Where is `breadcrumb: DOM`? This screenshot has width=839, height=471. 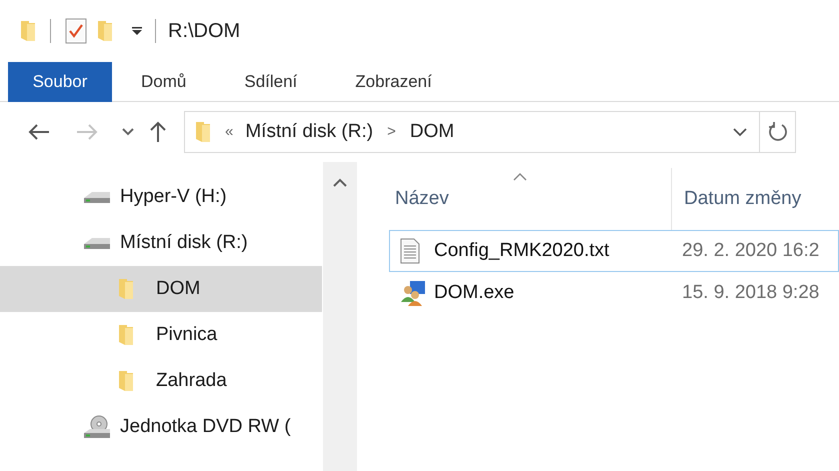
breadcrumb: DOM is located at coordinates (432, 132).